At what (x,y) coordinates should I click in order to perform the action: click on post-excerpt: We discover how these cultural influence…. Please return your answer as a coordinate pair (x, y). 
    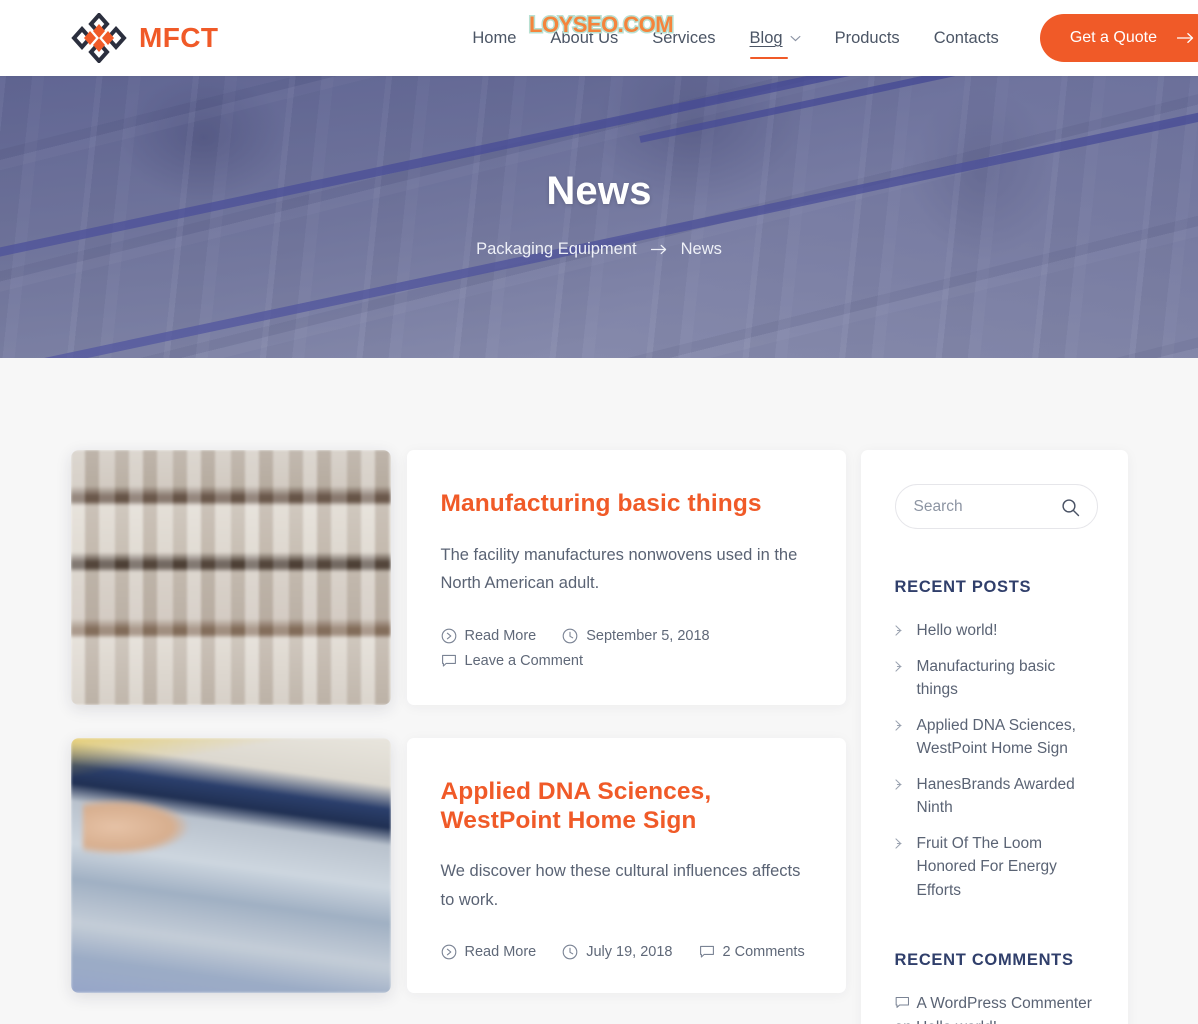
    Looking at the image, I should click on (620, 885).